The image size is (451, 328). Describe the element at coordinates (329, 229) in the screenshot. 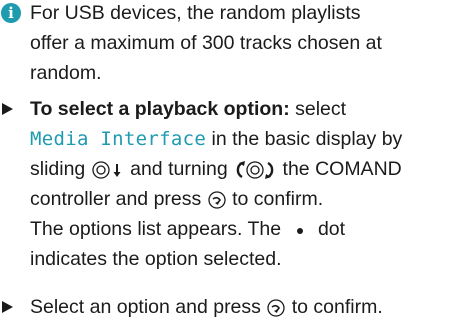

I see `step1-line5-post: dot` at that location.